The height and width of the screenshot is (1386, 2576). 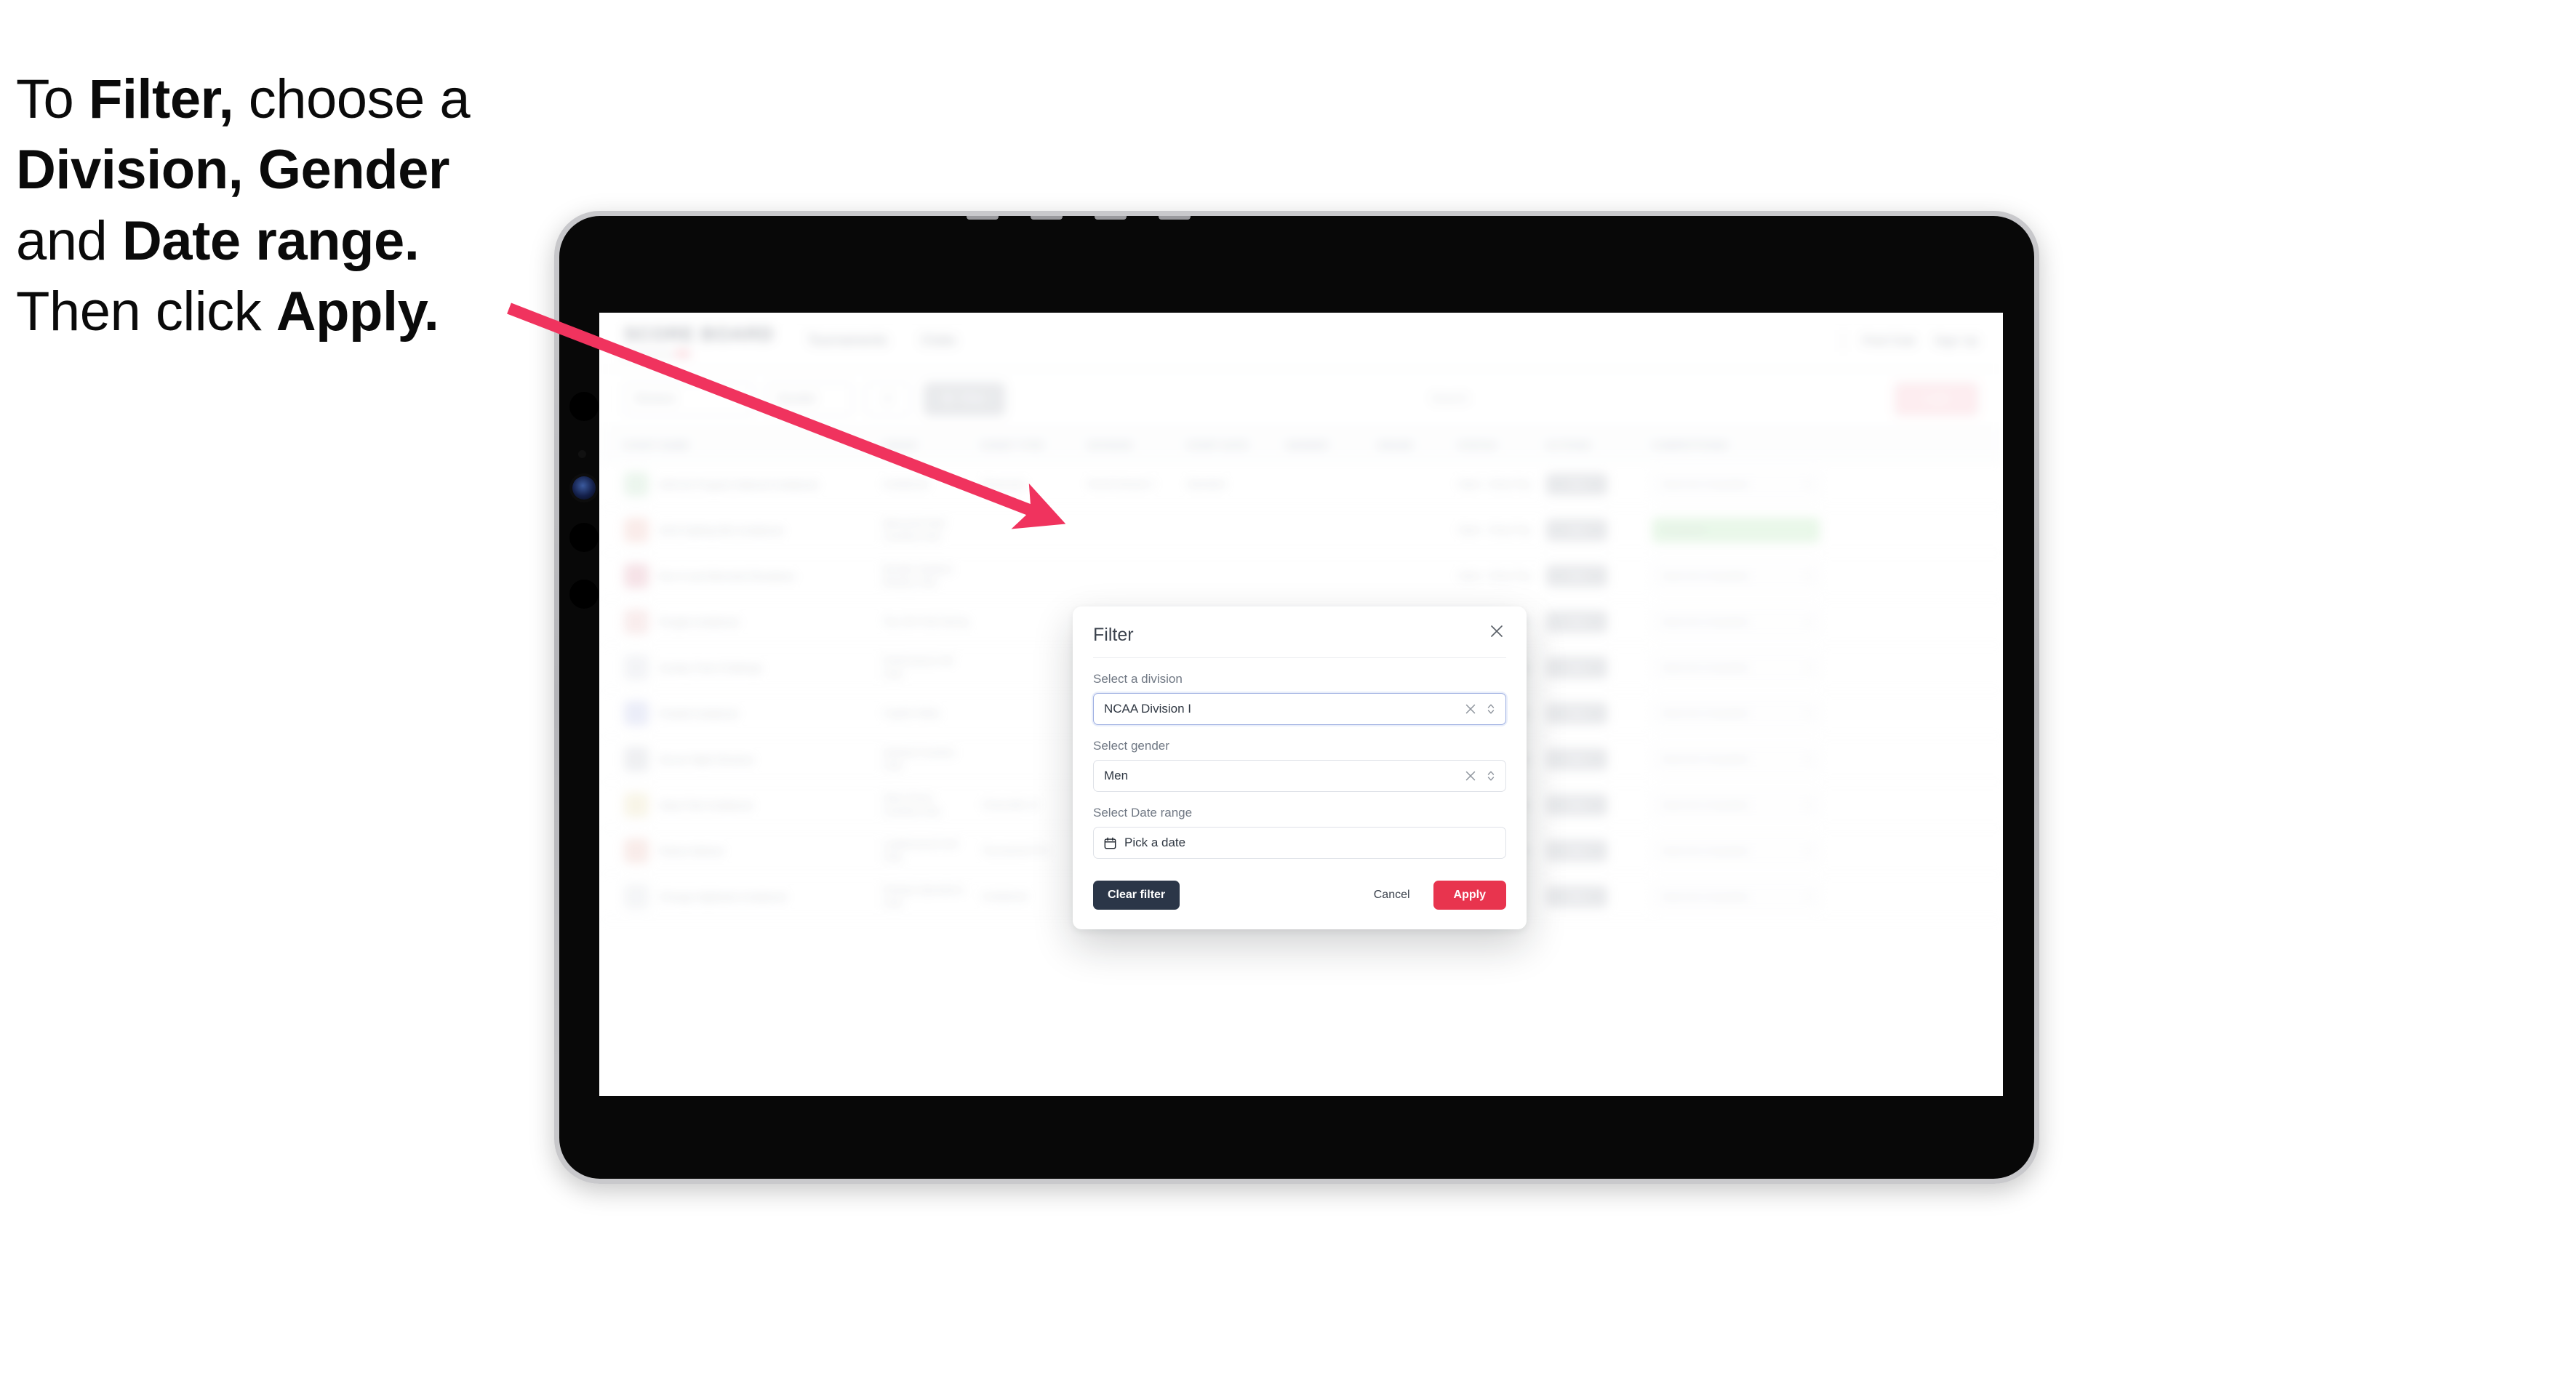 I want to click on close-icon, so click(x=1496, y=632).